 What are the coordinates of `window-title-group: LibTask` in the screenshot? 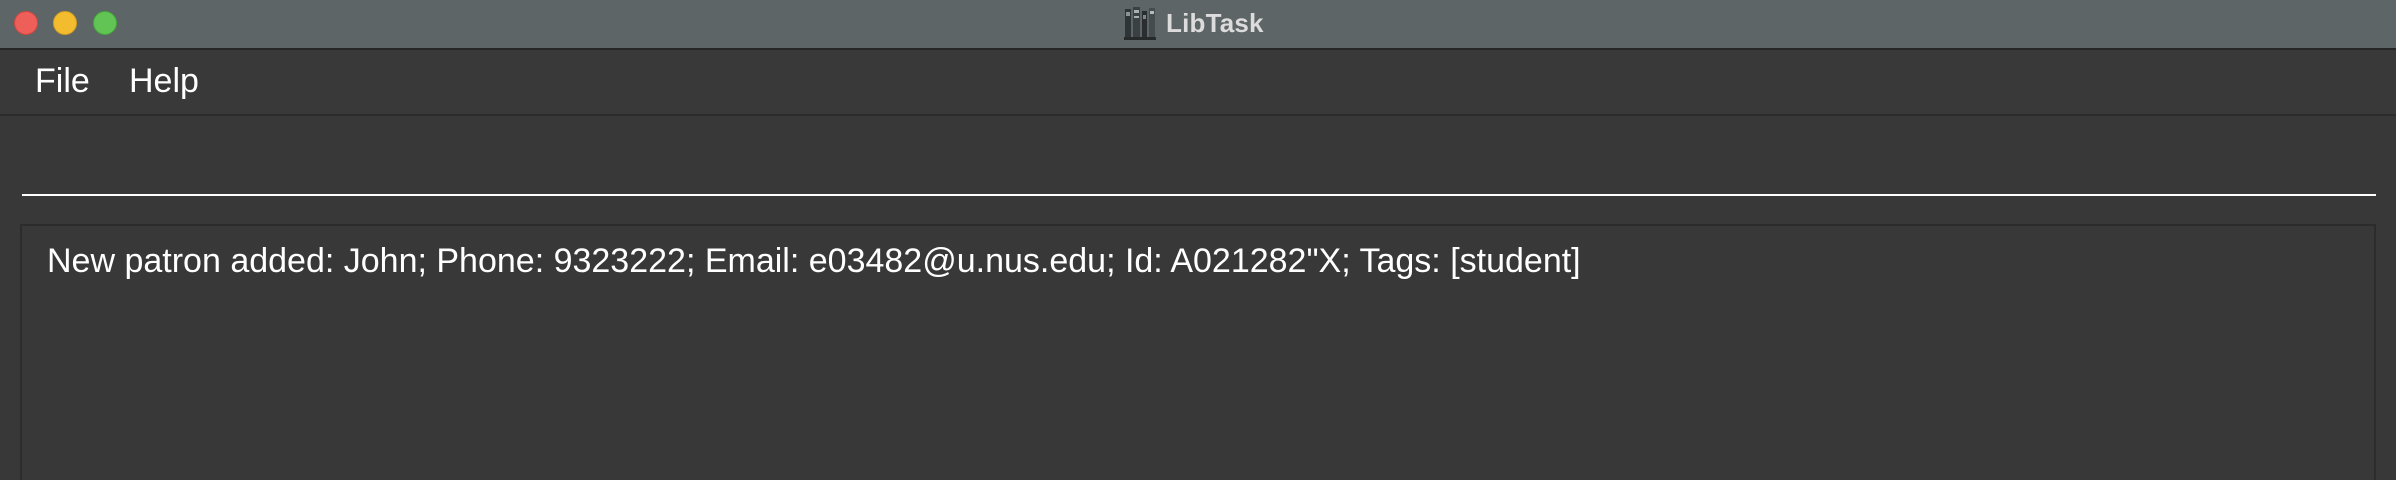 It's located at (1194, 23).